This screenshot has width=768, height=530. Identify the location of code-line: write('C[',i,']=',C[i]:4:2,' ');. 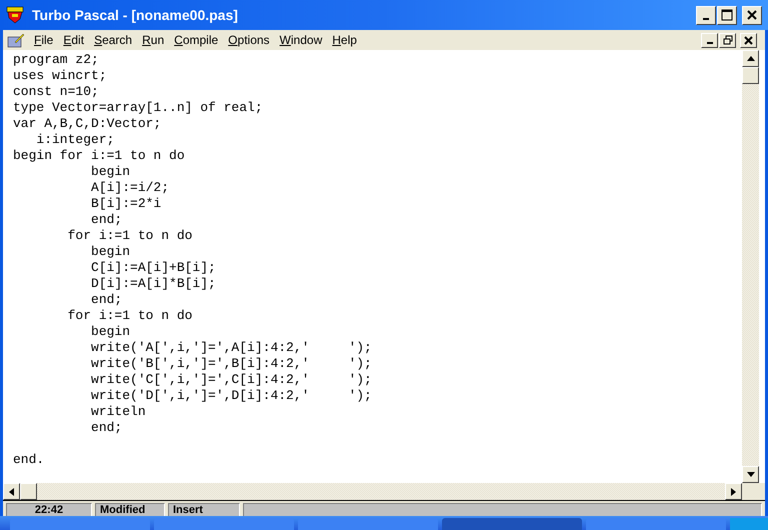
(231, 380).